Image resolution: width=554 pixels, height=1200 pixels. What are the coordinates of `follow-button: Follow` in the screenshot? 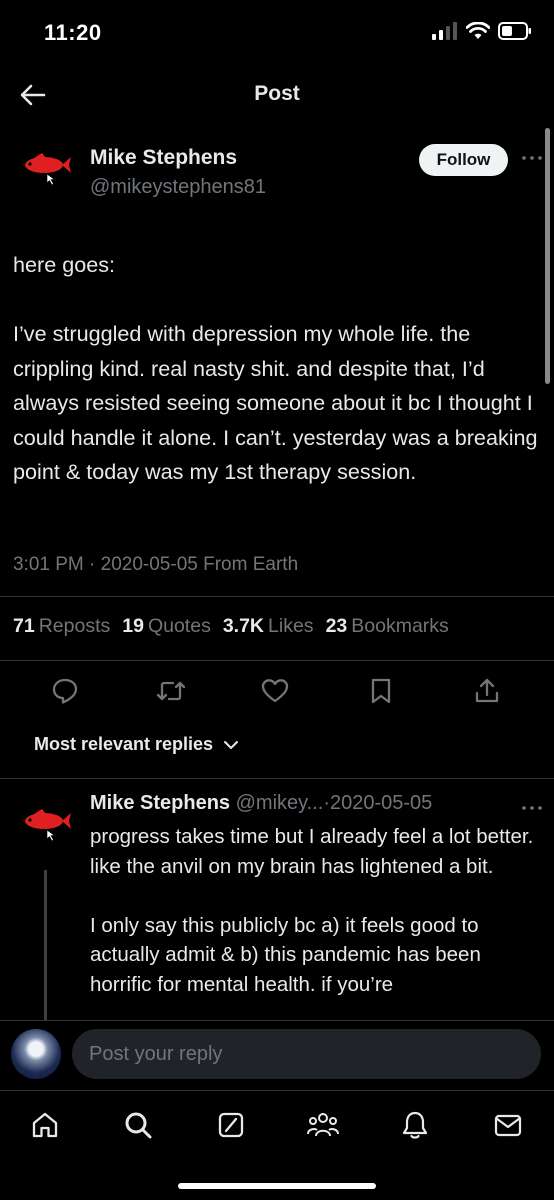 It's located at (463, 160).